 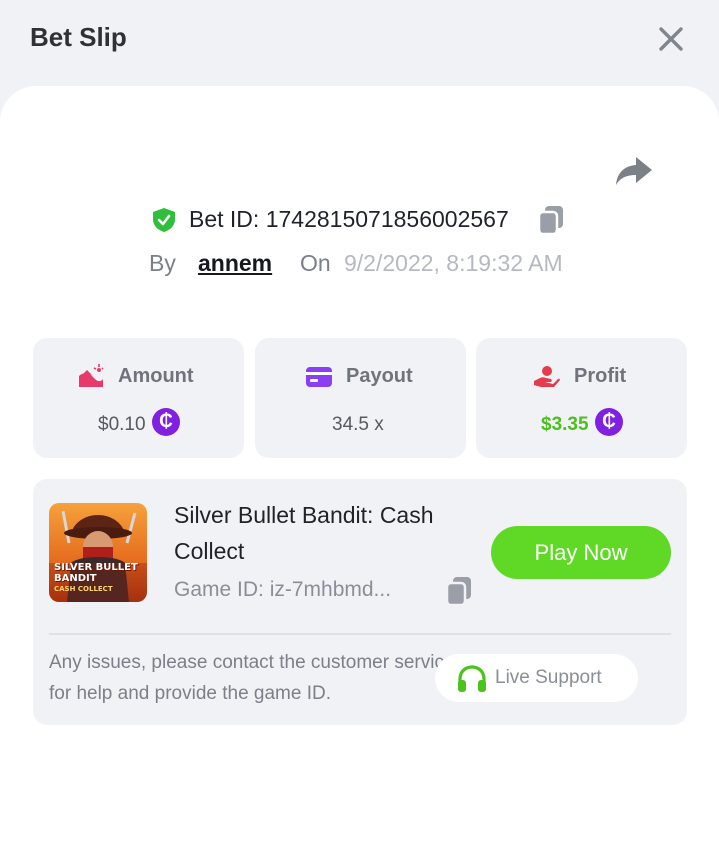 What do you see at coordinates (156, 376) in the screenshot?
I see `amount-label: Amount` at bounding box center [156, 376].